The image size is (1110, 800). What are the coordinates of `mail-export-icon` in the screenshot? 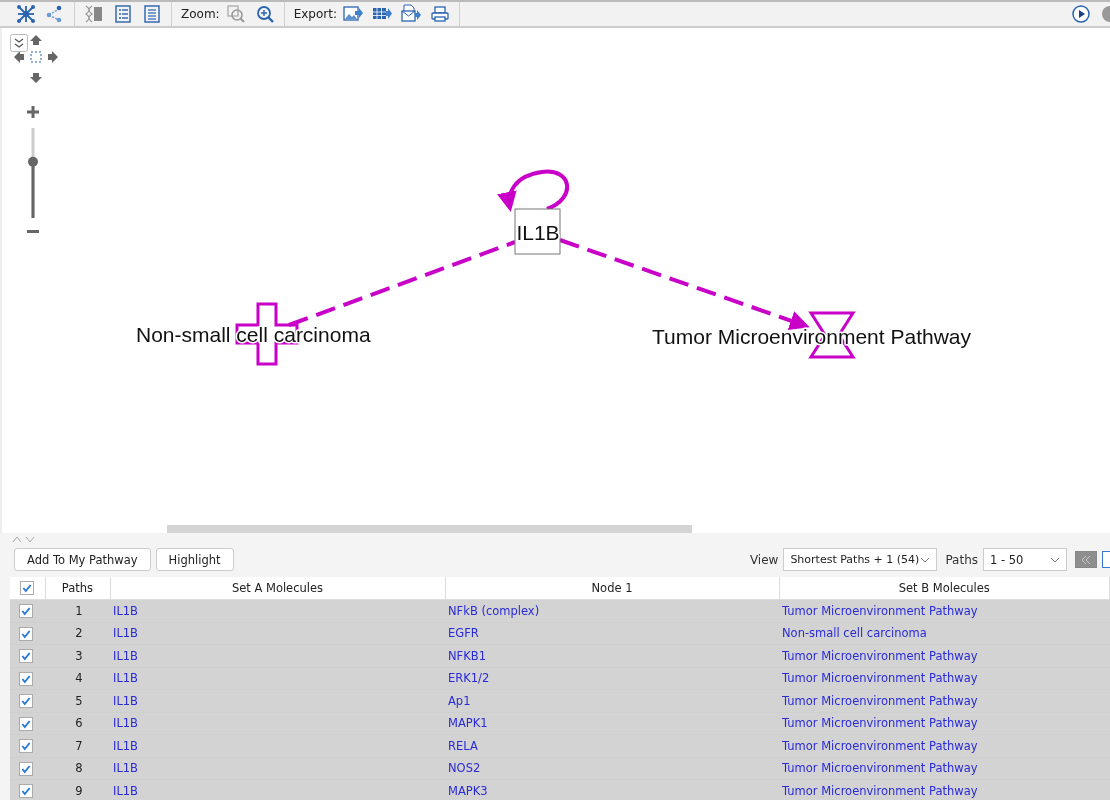 It's located at (410, 14).